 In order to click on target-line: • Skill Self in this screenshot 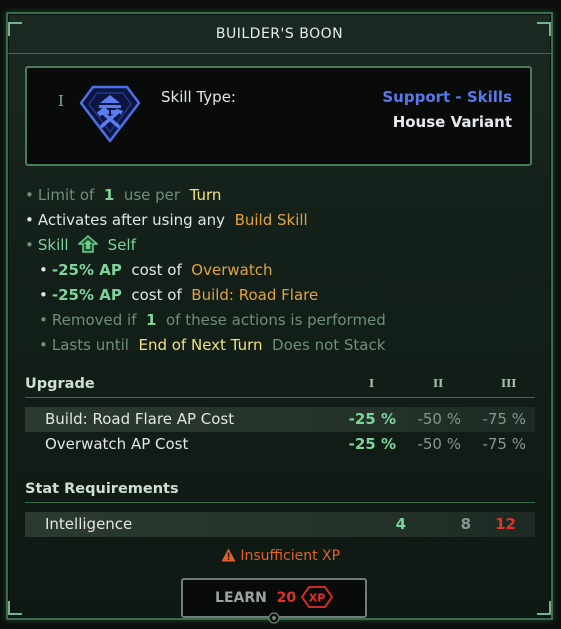, I will do `click(80, 244)`.